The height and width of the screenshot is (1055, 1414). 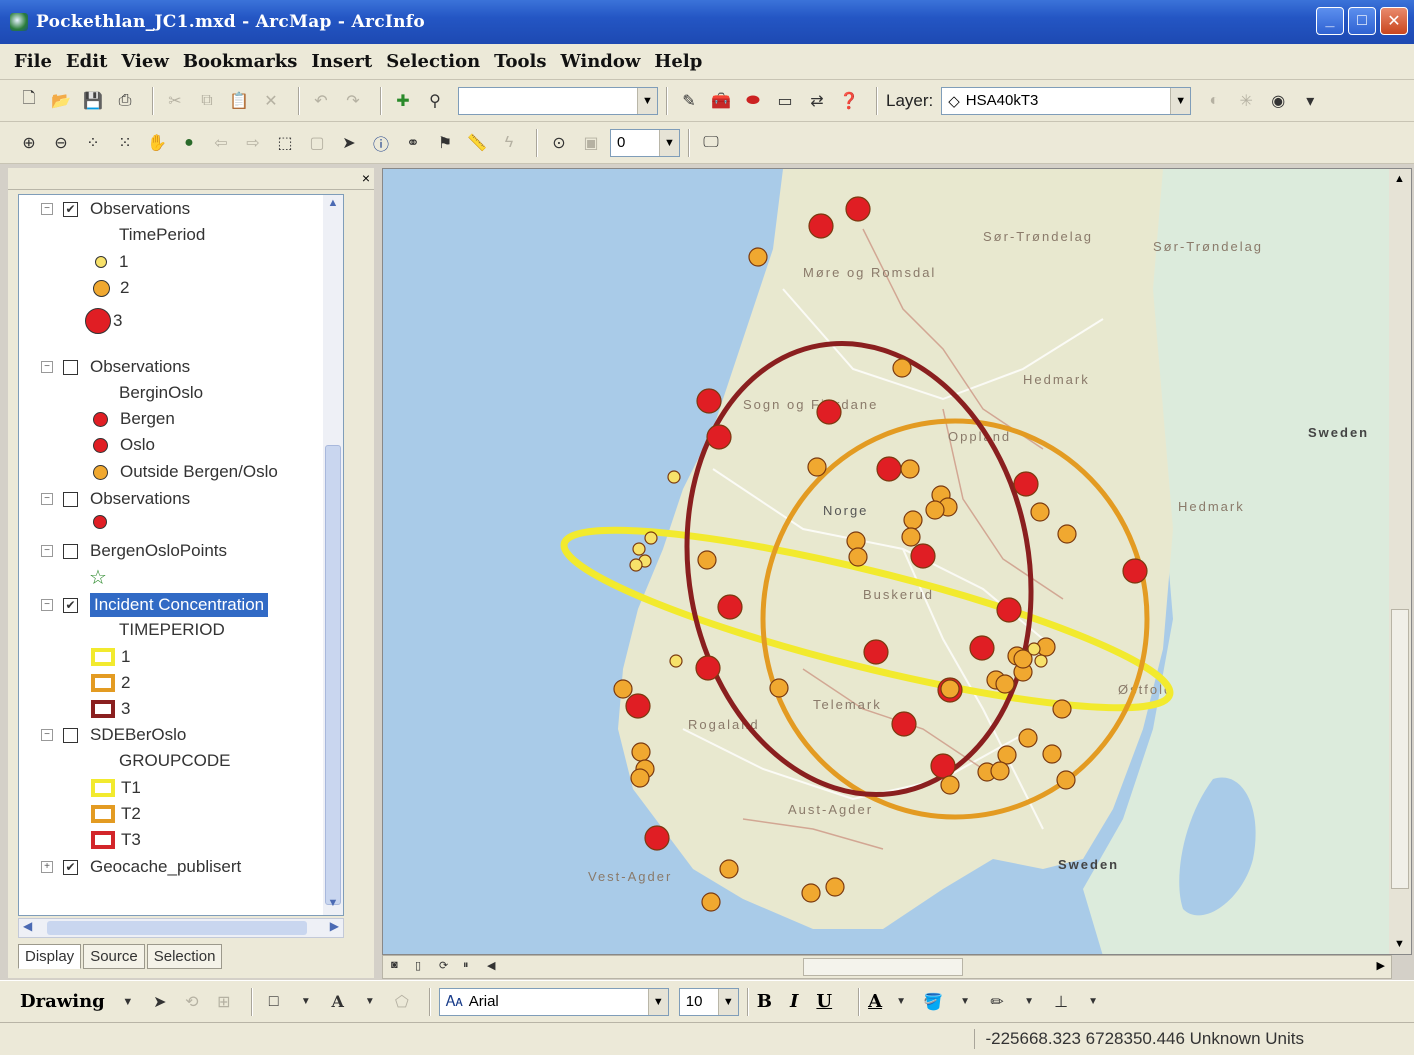 What do you see at coordinates (144, 61) in the screenshot?
I see `menu-view: View` at bounding box center [144, 61].